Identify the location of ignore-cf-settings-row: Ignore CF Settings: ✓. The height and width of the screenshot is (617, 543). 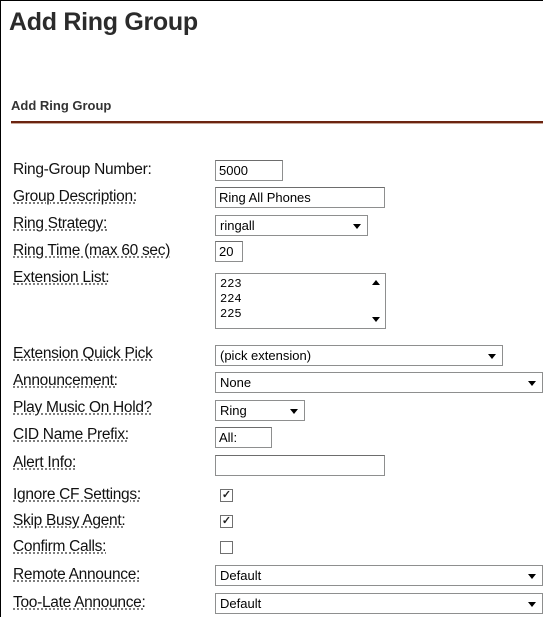
(278, 495).